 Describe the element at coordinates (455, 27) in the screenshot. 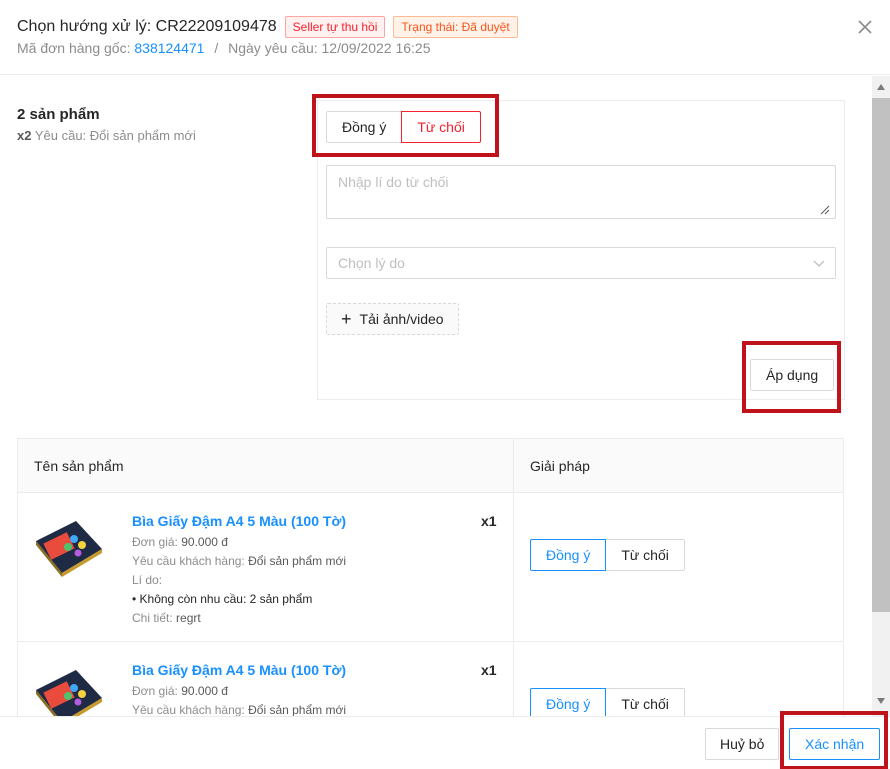

I see `status-badge: Trạng thái: Đã duyệt` at that location.